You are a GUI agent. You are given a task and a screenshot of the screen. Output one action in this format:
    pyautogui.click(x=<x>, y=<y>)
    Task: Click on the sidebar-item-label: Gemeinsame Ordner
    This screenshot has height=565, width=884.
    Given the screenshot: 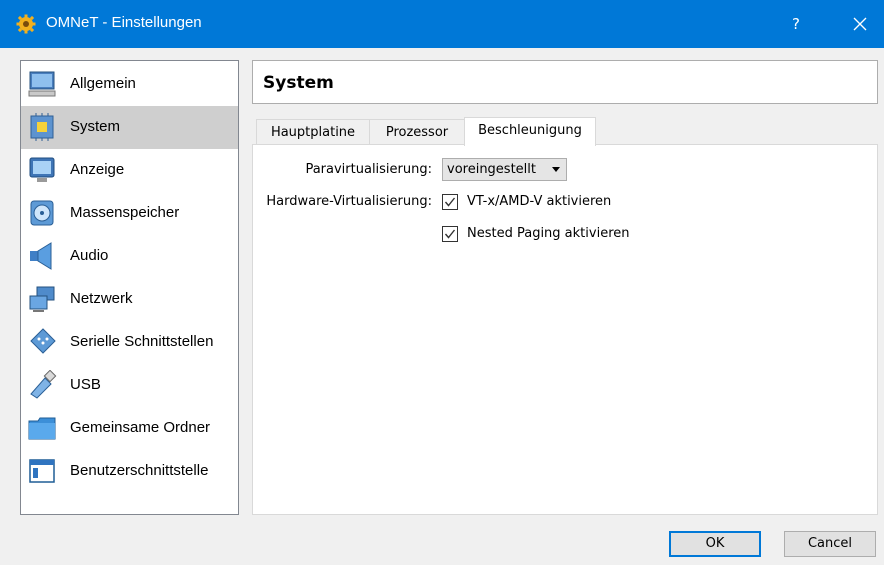 What is the action you would take?
    pyautogui.click(x=140, y=427)
    